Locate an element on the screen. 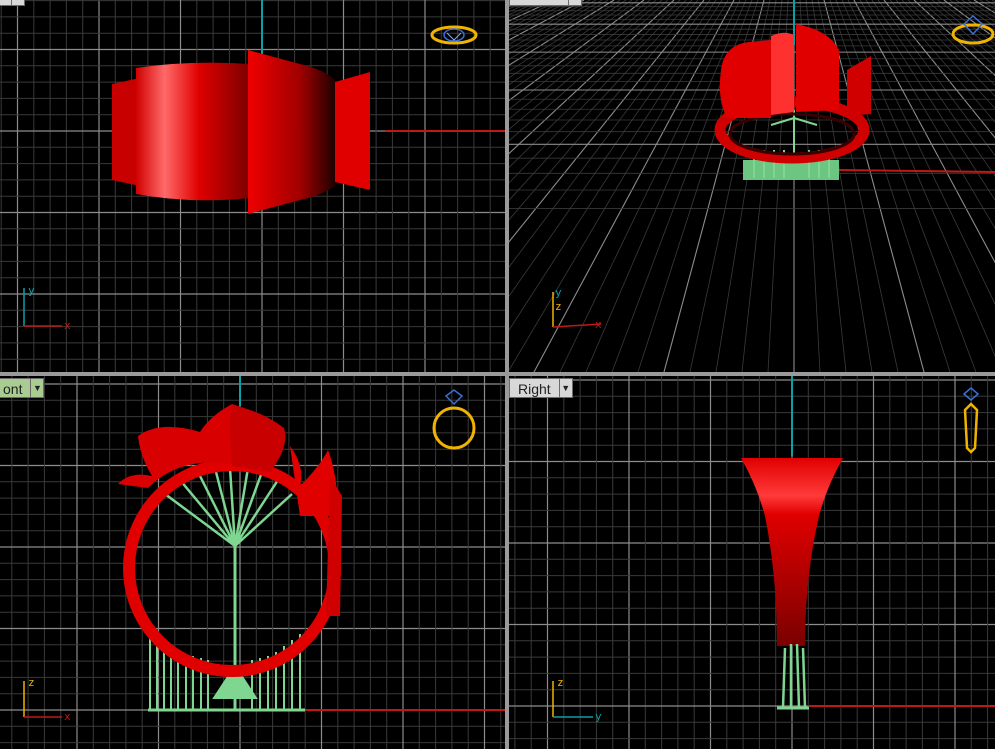 This screenshot has width=995, height=749. axis-indicator-top: y x is located at coordinates (47, 308).